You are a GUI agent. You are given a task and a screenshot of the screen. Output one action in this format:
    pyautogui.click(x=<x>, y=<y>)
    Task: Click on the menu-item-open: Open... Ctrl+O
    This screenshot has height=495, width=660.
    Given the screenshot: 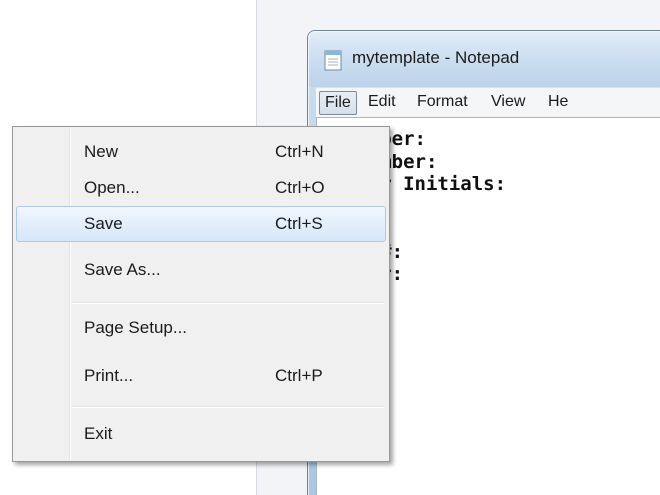 What is the action you would take?
    pyautogui.click(x=201, y=188)
    